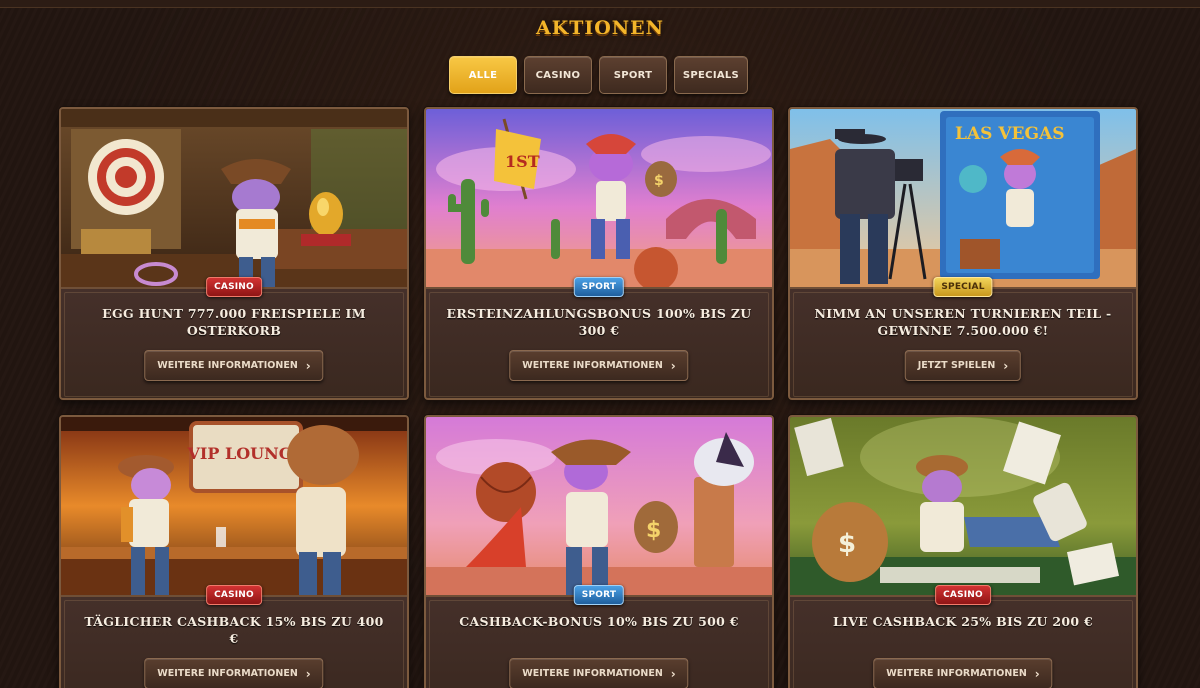  I want to click on promo-image-first-deposit: 1ST $, so click(599, 198).